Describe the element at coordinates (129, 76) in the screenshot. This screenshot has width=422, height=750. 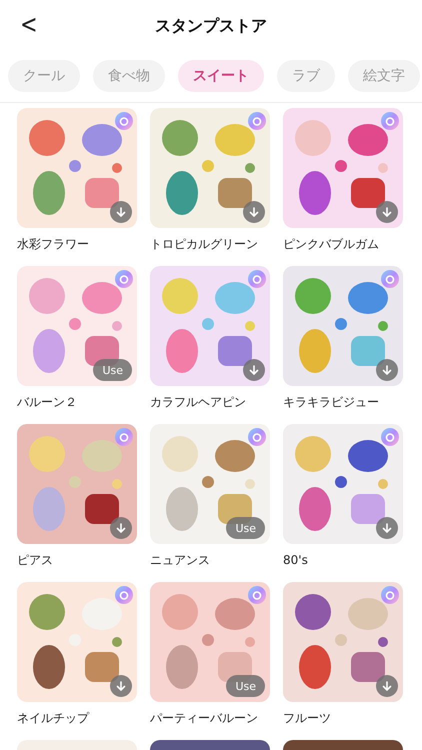
I see `category-tab: 食べ物` at that location.